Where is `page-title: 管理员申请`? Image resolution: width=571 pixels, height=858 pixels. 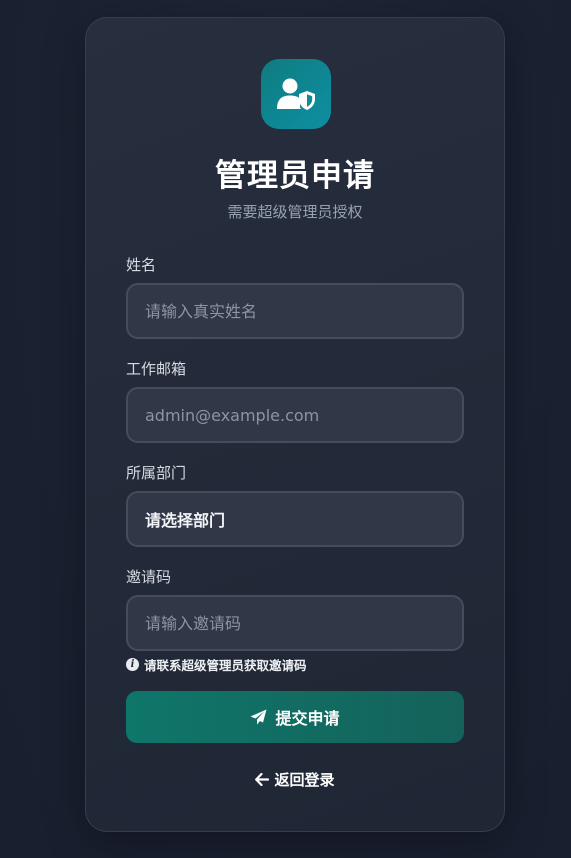 page-title: 管理员申请 is located at coordinates (295, 176).